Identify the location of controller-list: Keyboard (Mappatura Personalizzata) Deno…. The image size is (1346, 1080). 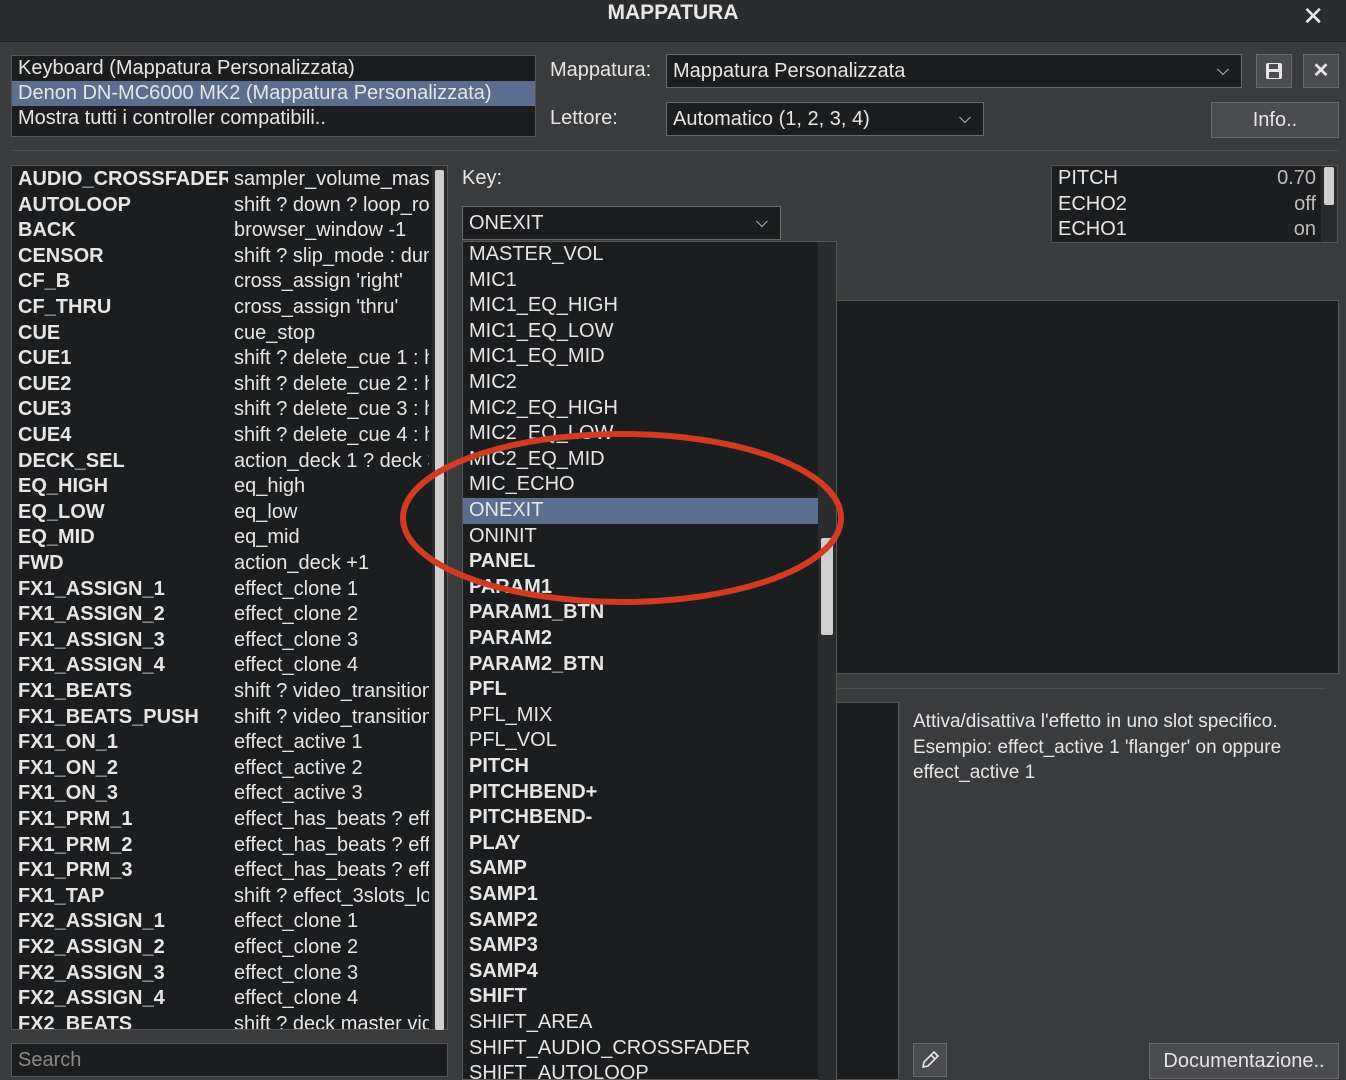
(273, 96).